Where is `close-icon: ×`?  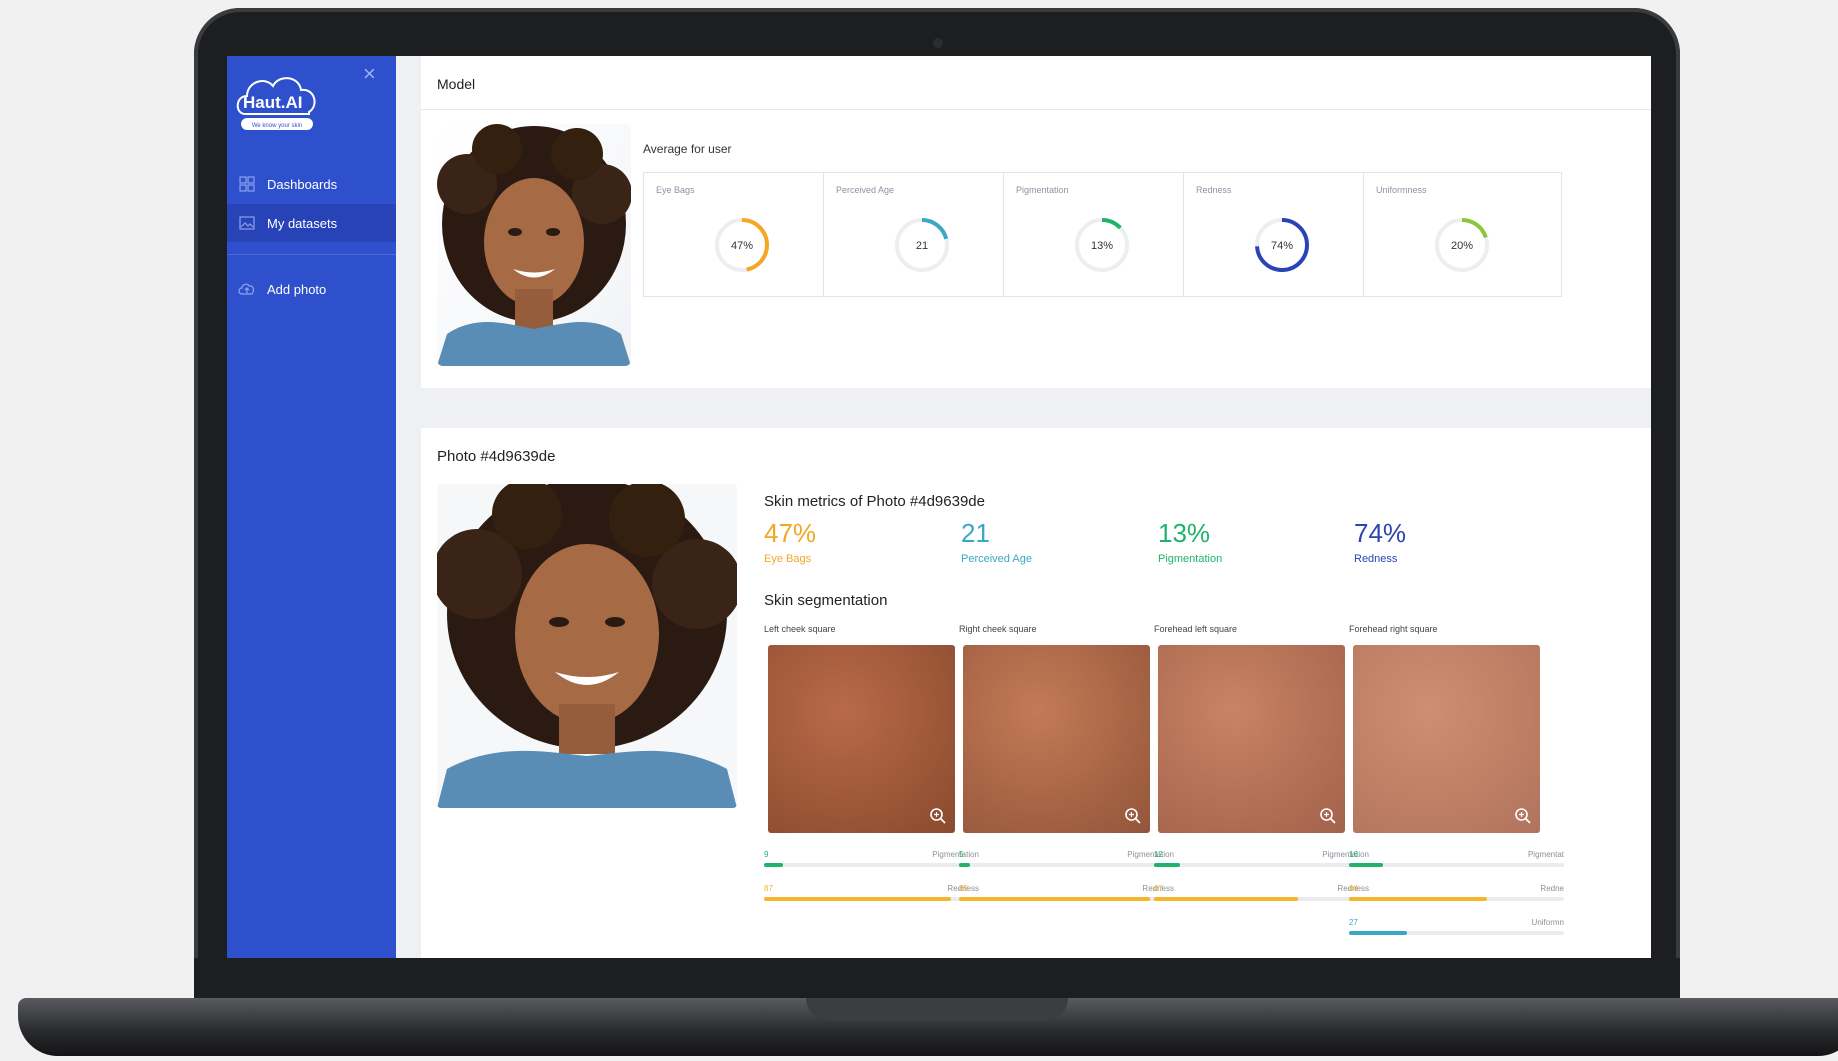
close-icon: × is located at coordinates (369, 74).